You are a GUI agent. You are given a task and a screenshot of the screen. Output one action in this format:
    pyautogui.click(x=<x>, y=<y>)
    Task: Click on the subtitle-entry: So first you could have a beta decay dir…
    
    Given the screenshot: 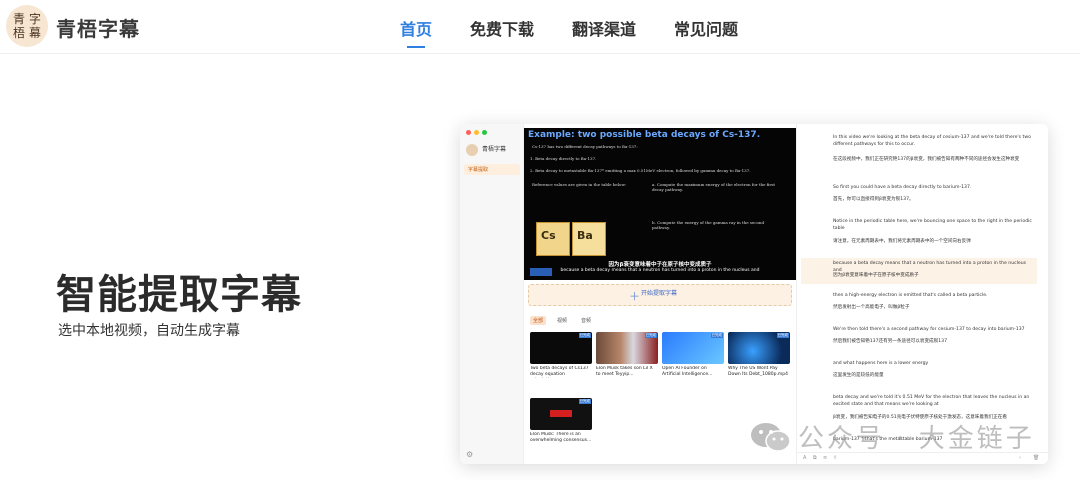 What is the action you would take?
    pyautogui.click(x=919, y=197)
    